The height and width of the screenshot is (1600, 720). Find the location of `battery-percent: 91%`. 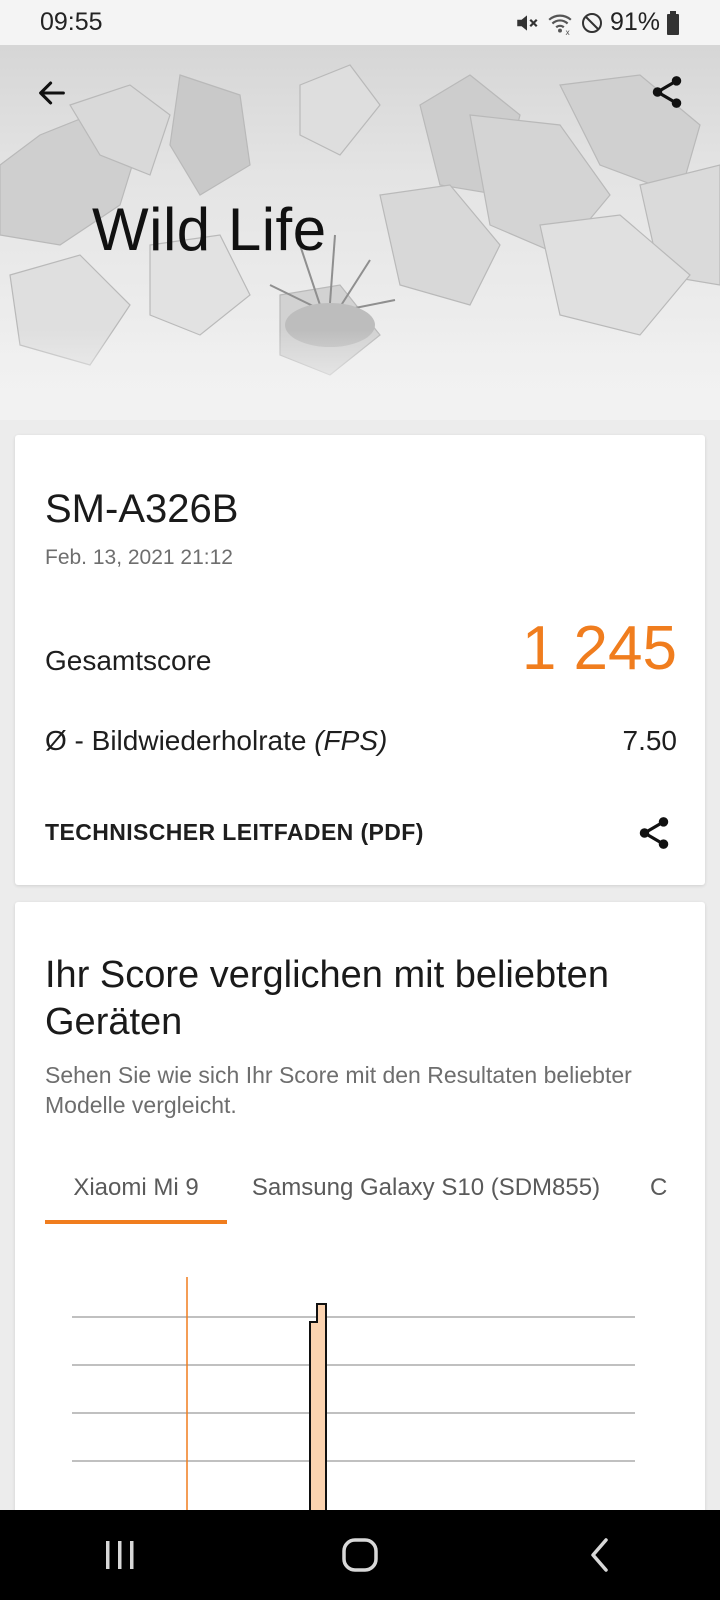

battery-percent: 91% is located at coordinates (634, 22).